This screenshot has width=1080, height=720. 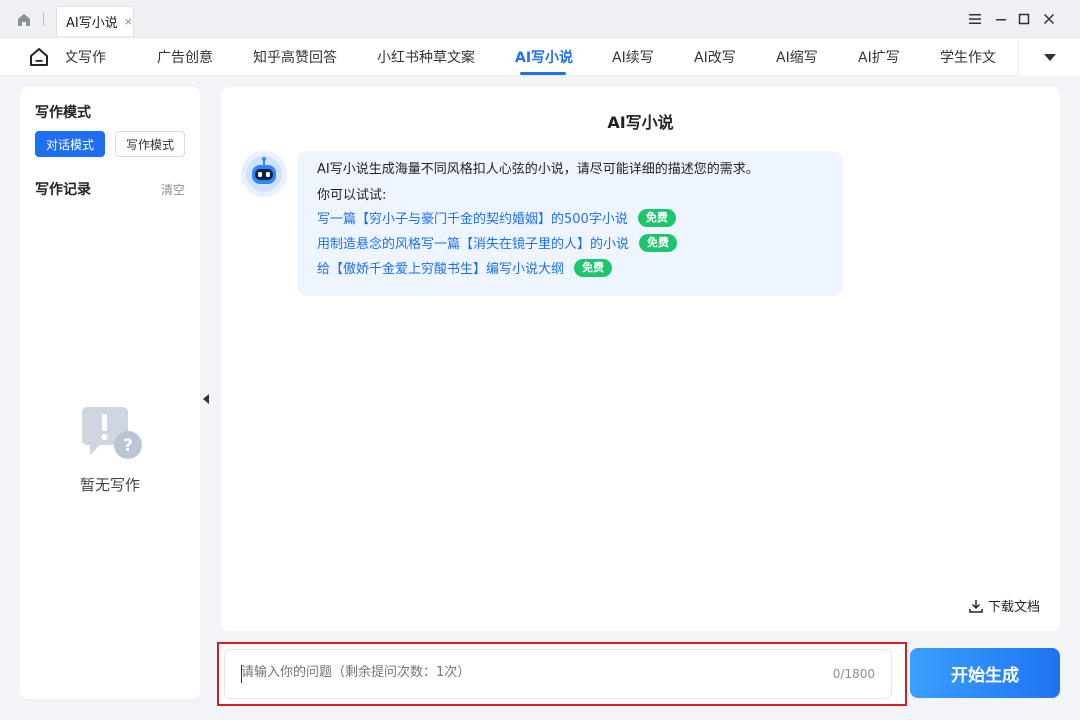 What do you see at coordinates (63, 113) in the screenshot?
I see `writing-mode-title: 写作模式` at bounding box center [63, 113].